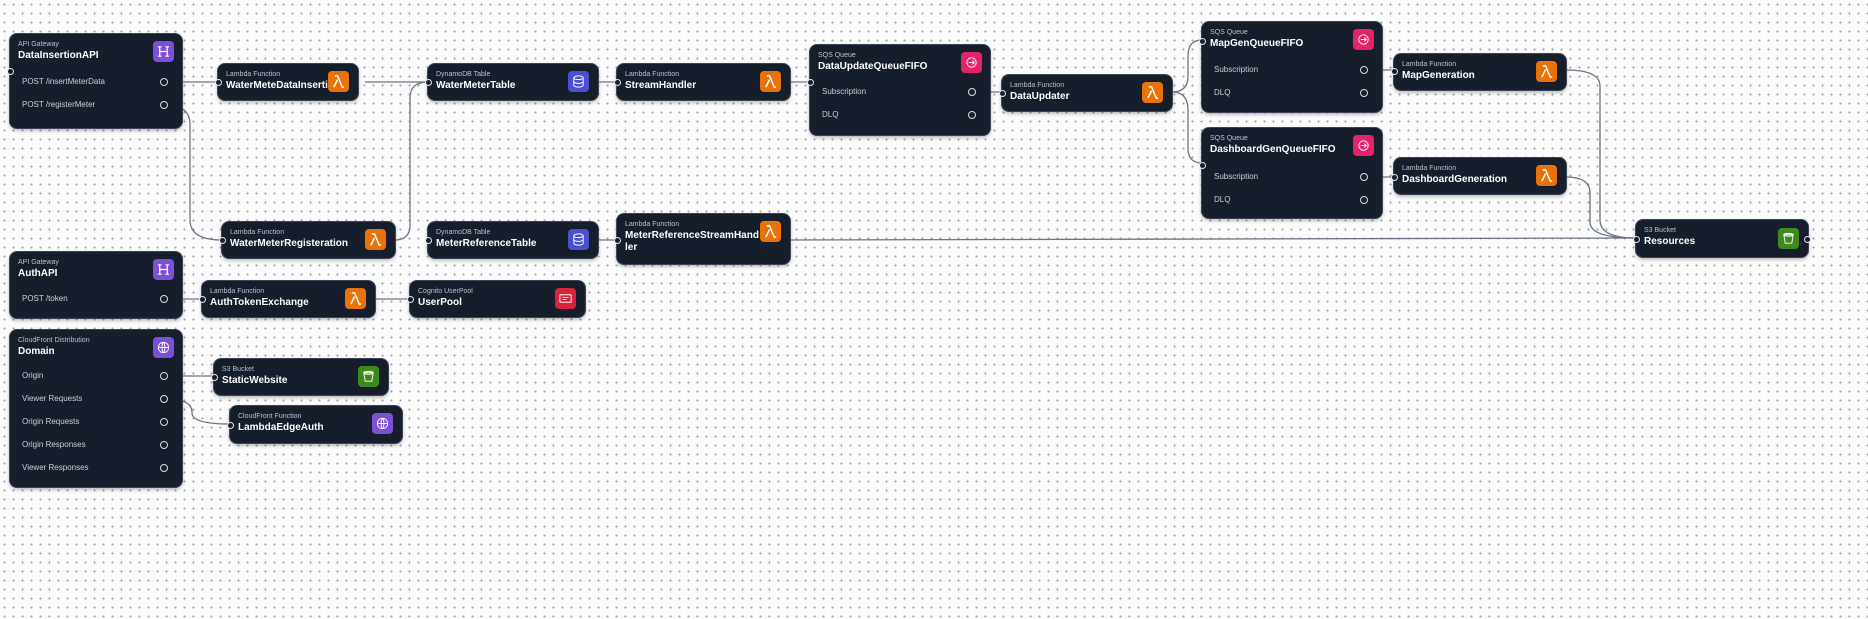 Image resolution: width=1868 pixels, height=619 pixels. Describe the element at coordinates (692, 241) in the screenshot. I see `node-title: MeterReferenceStreamHand ler` at that location.